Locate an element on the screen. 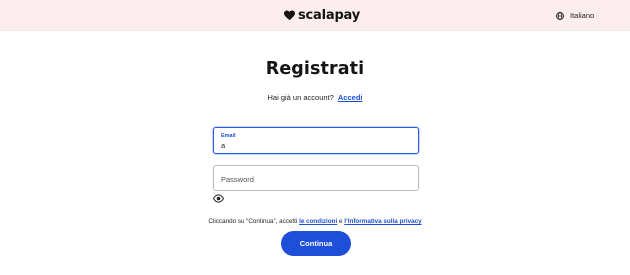  top-header: scalapay Italiano is located at coordinates (315, 15).